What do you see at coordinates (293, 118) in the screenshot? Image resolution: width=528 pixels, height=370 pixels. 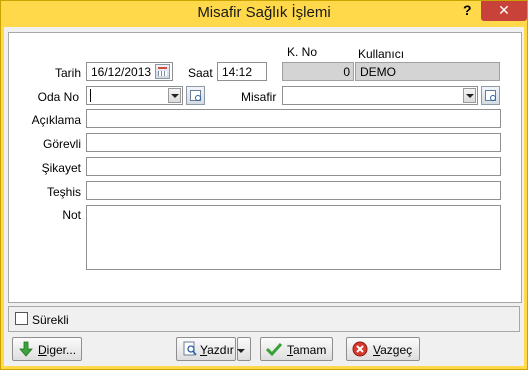 I see `aciklama-field` at bounding box center [293, 118].